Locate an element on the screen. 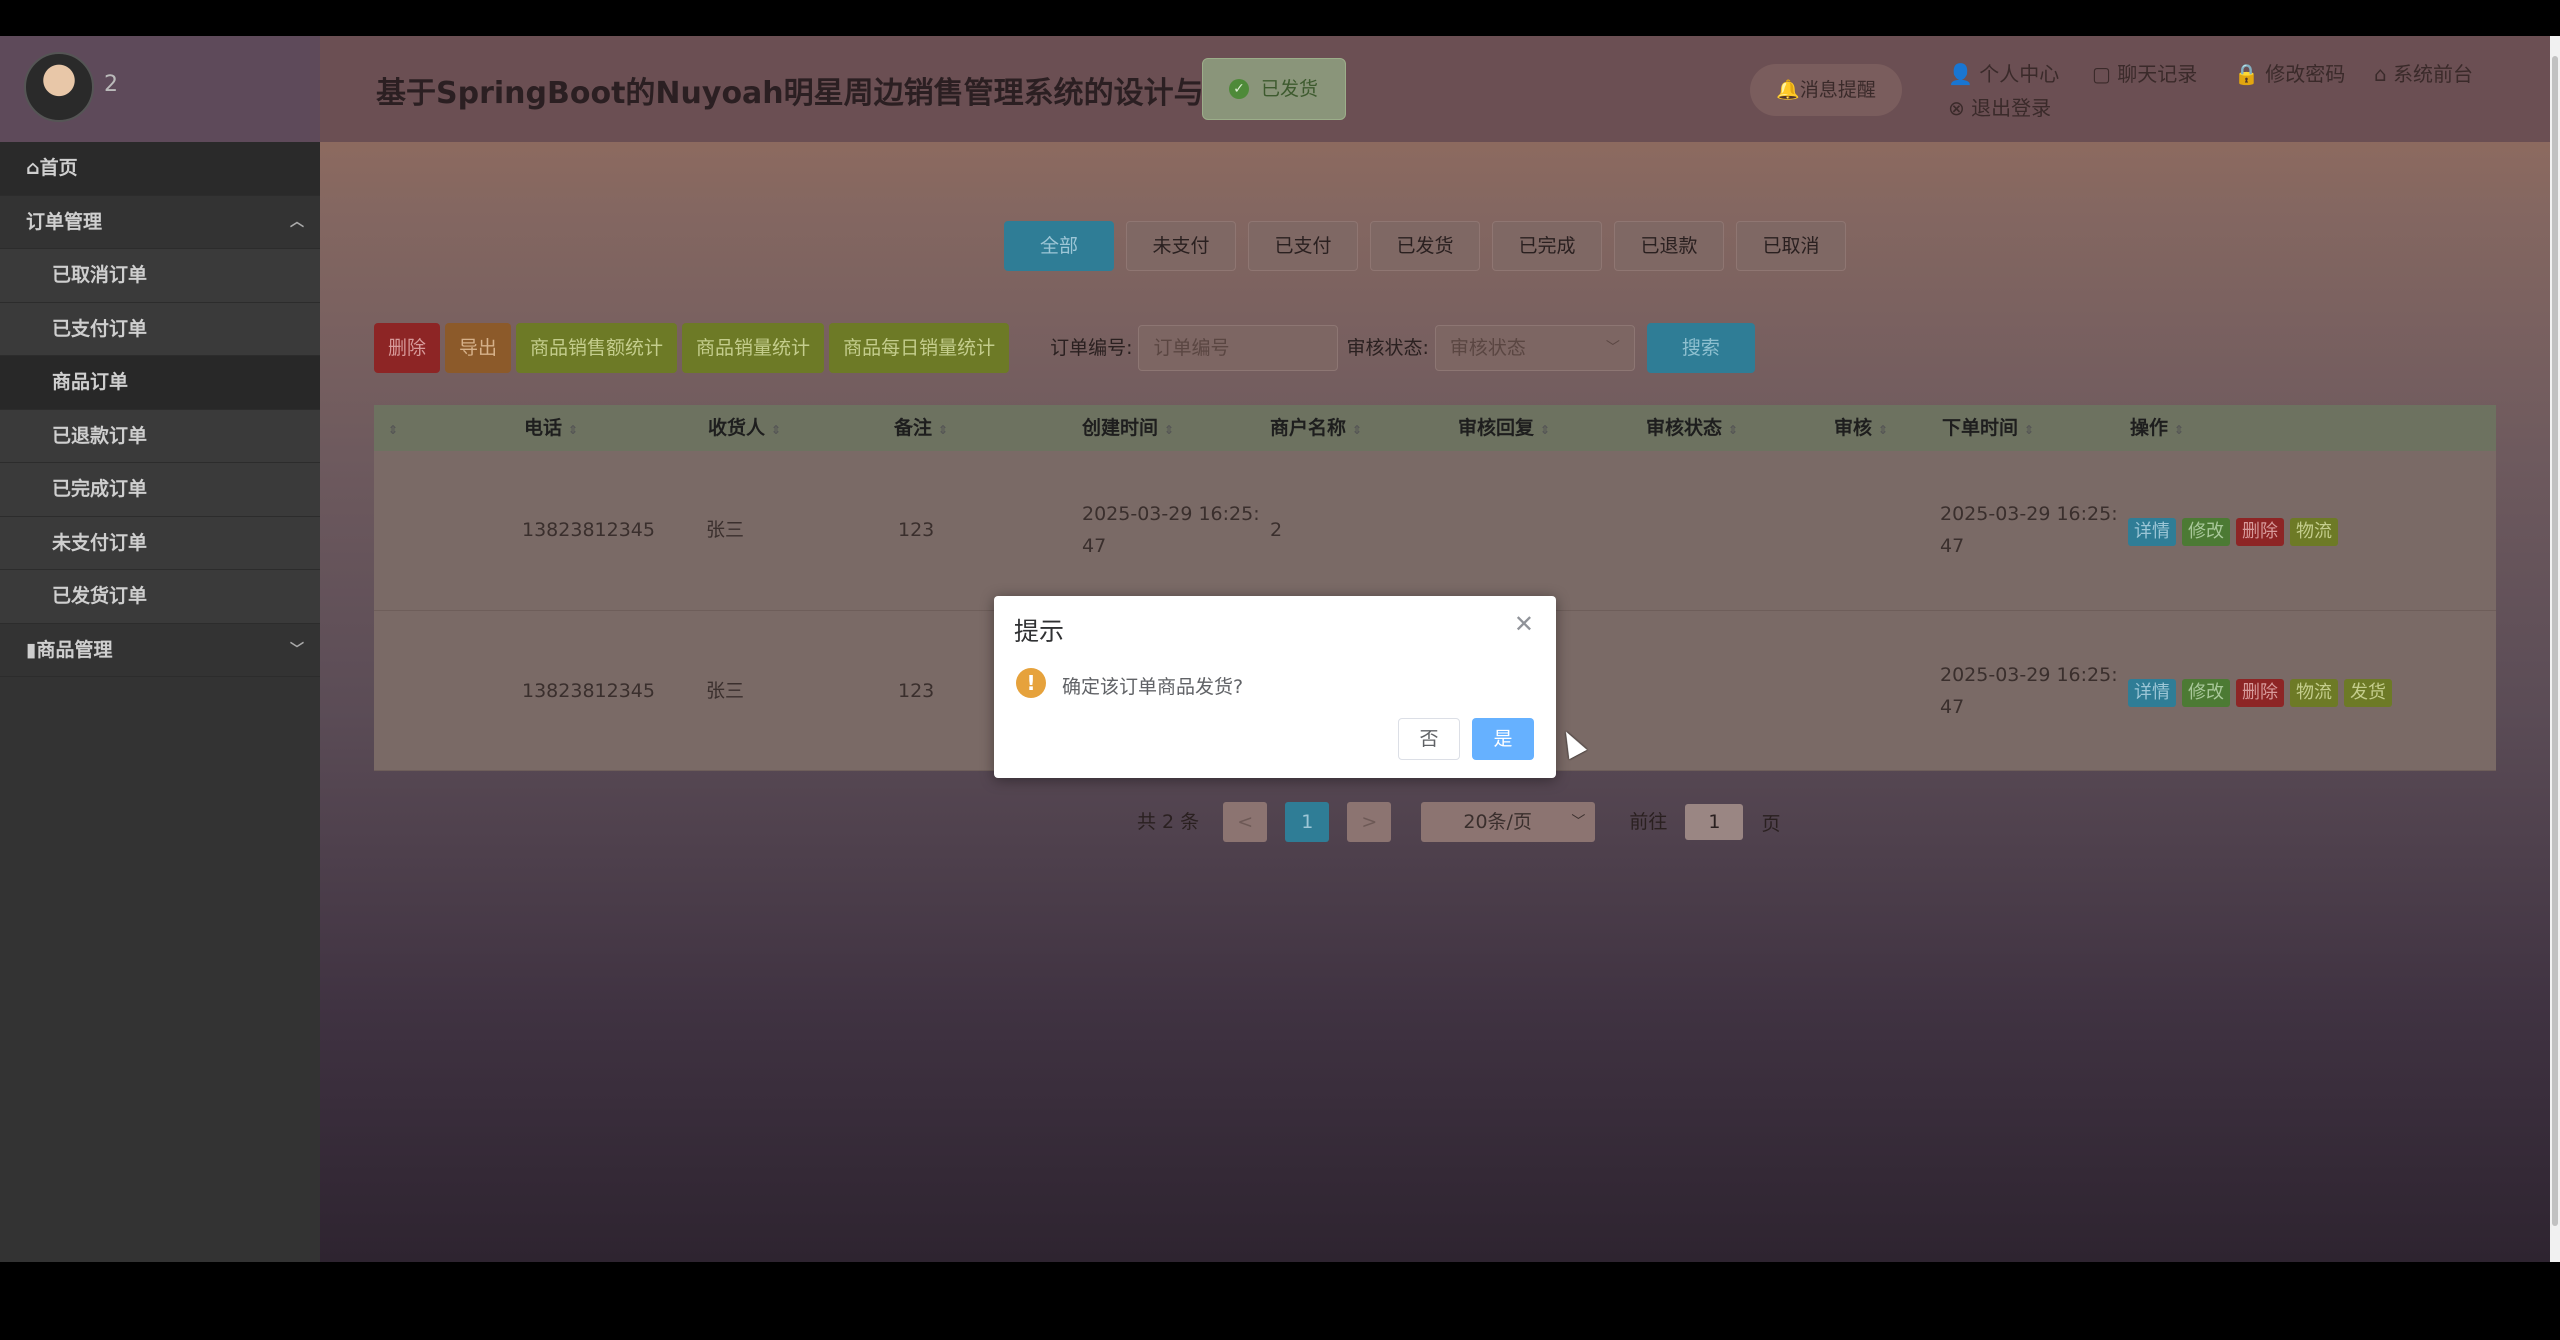 Image resolution: width=2560 pixels, height=1340 pixels. export-button: 导出 is located at coordinates (478, 348).